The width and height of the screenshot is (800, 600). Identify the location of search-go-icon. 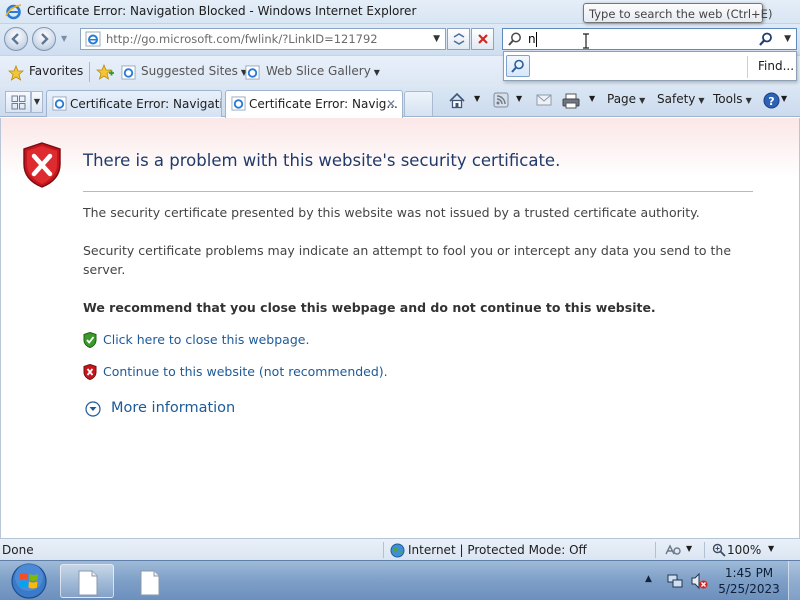
(766, 39).